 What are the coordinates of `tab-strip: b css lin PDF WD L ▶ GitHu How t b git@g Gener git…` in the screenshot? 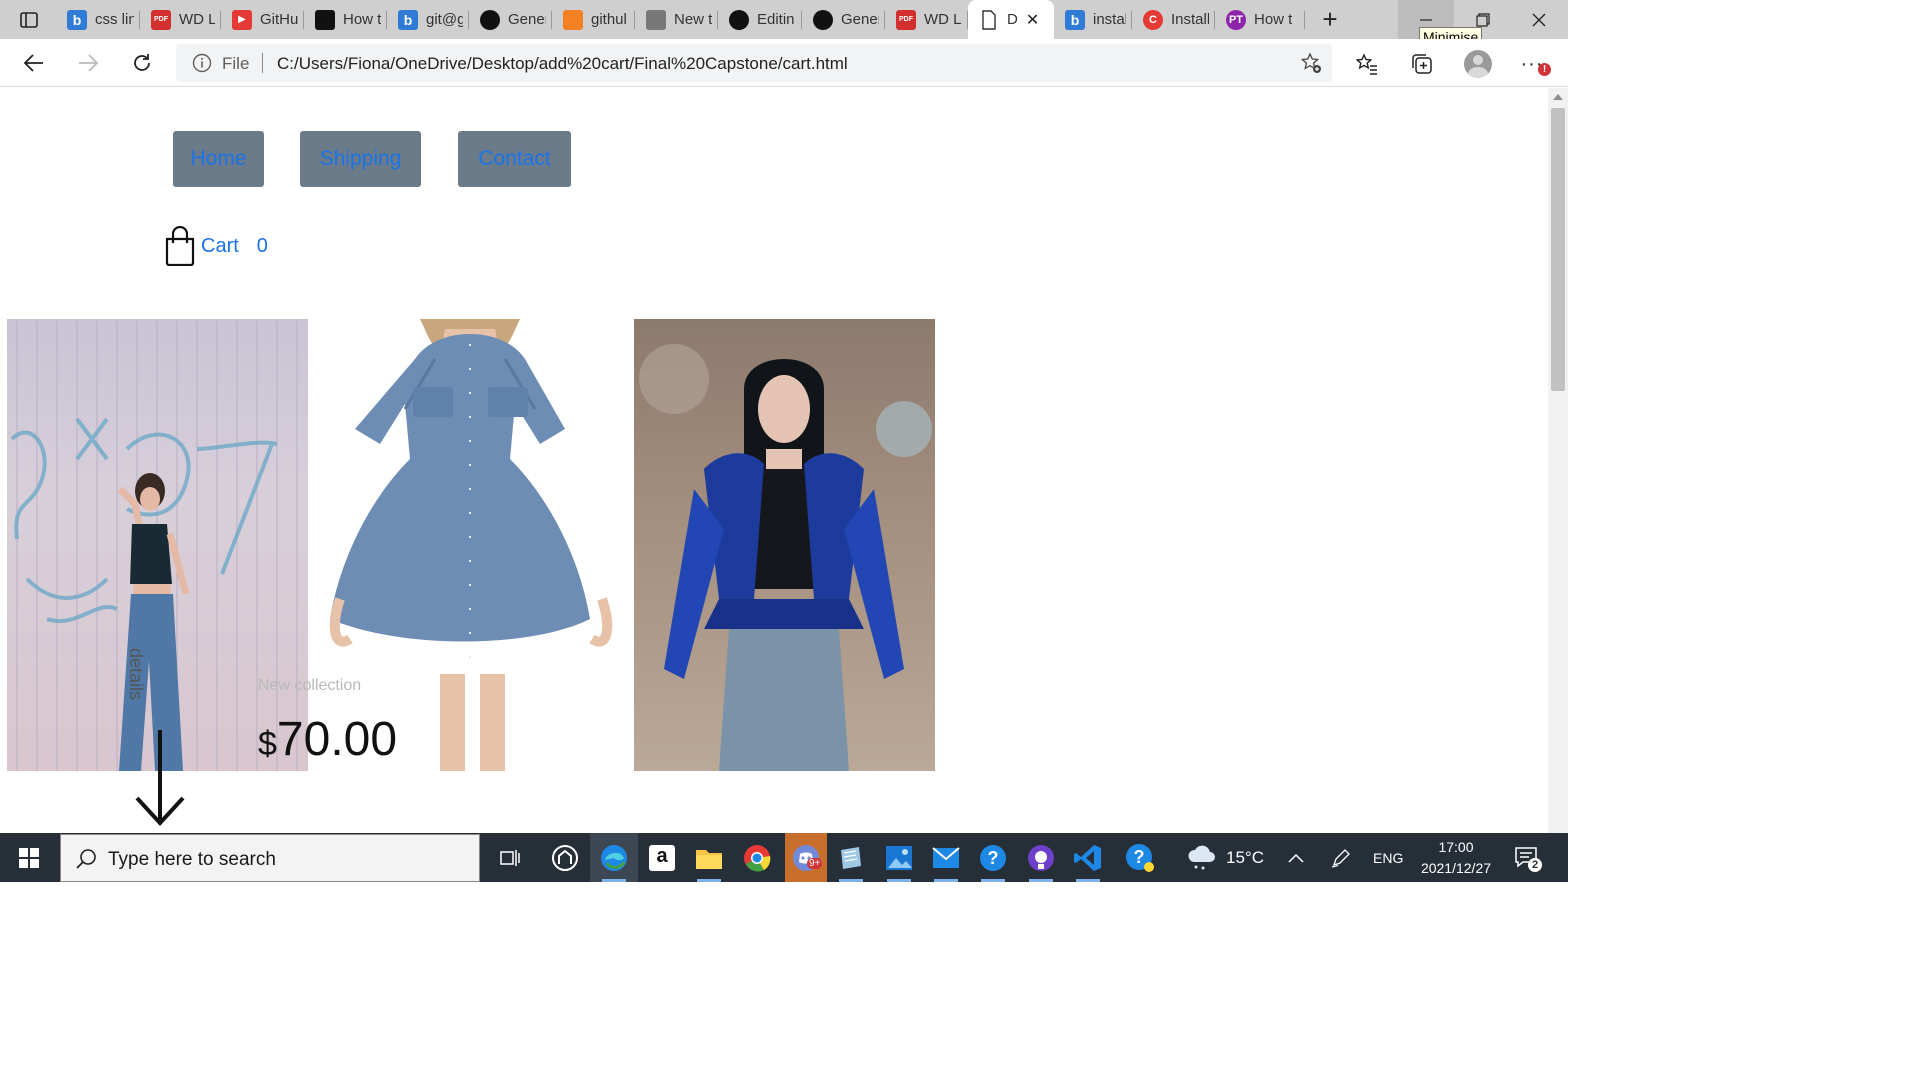 It's located at (680, 19).